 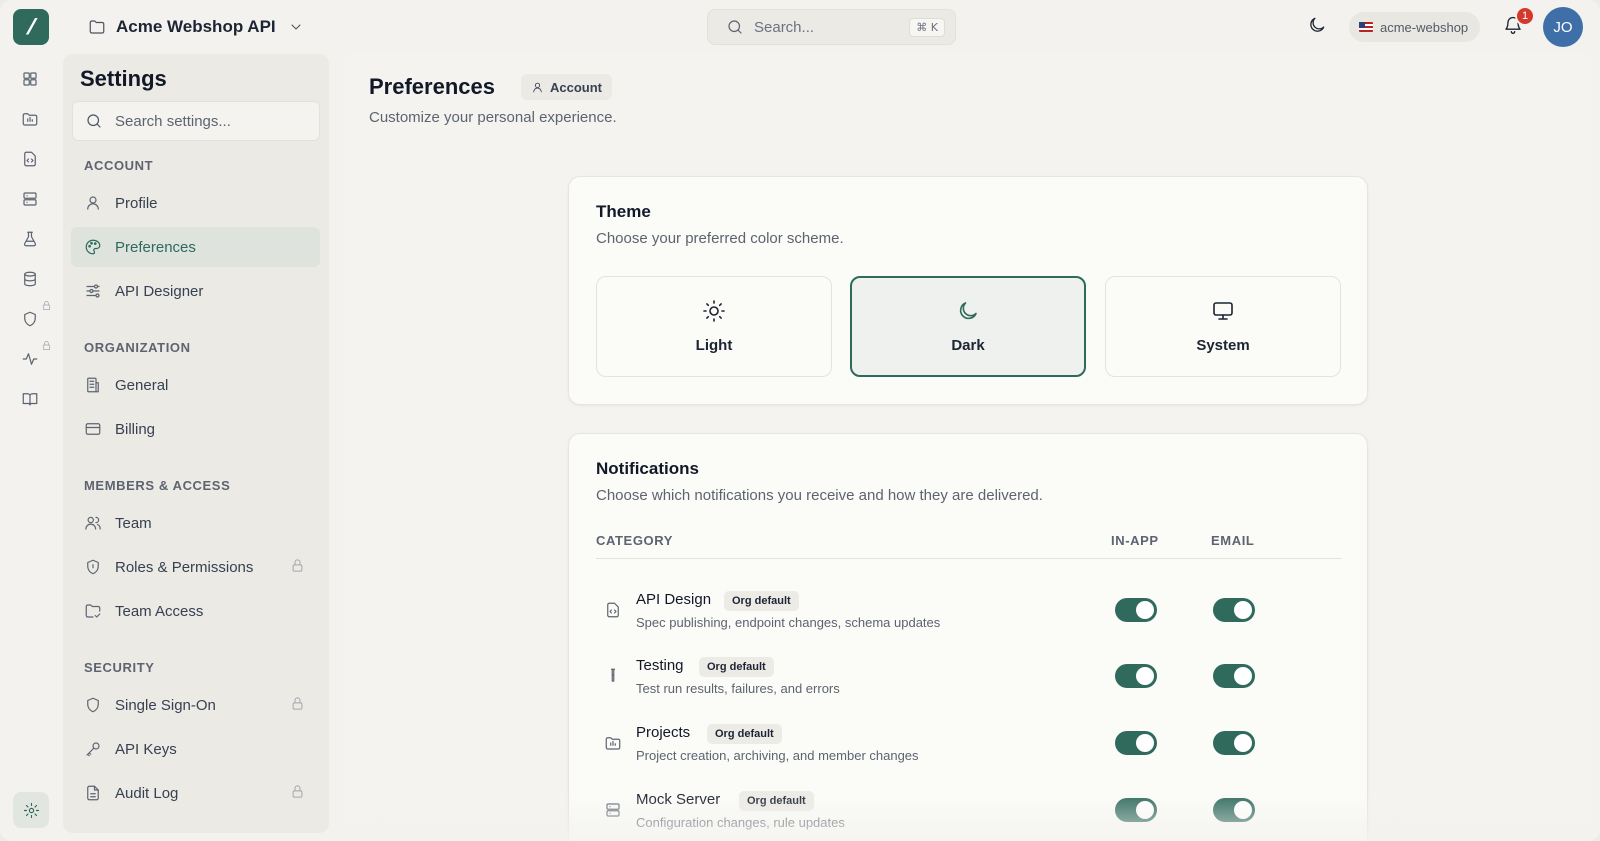 I want to click on sidebar-item-api-designer: API Designer, so click(x=195, y=291).